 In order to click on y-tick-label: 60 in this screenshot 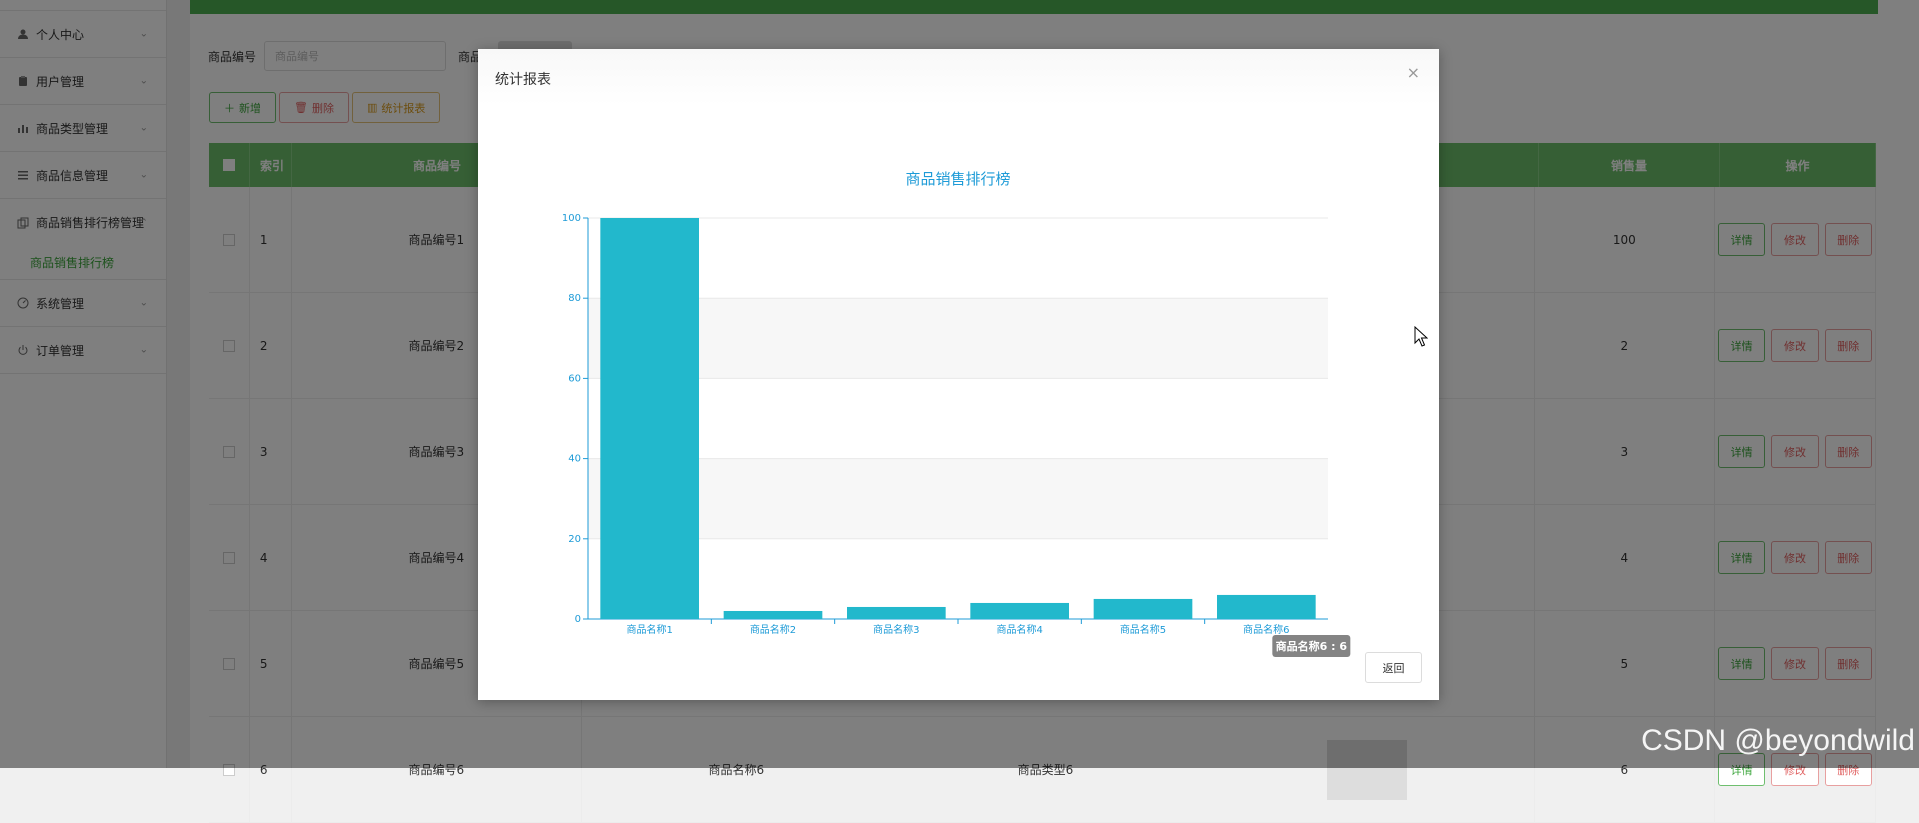, I will do `click(574, 378)`.